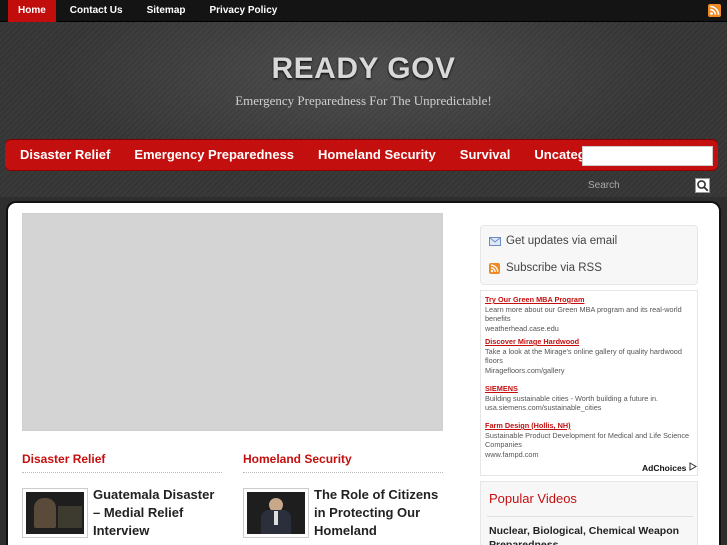 The height and width of the screenshot is (545, 727). Describe the element at coordinates (702, 185) in the screenshot. I see `search-icon` at that location.